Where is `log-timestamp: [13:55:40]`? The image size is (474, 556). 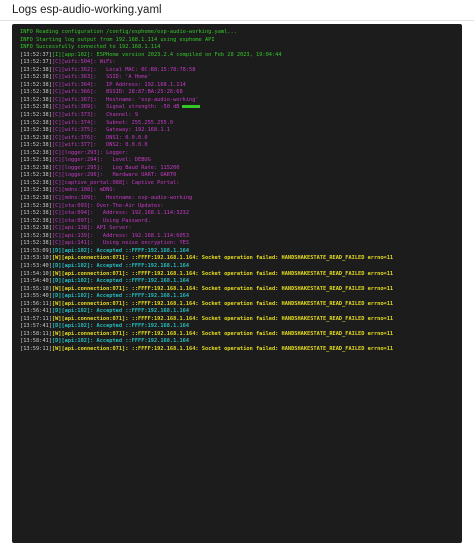
log-timestamp: [13:55:40] is located at coordinates (36, 296).